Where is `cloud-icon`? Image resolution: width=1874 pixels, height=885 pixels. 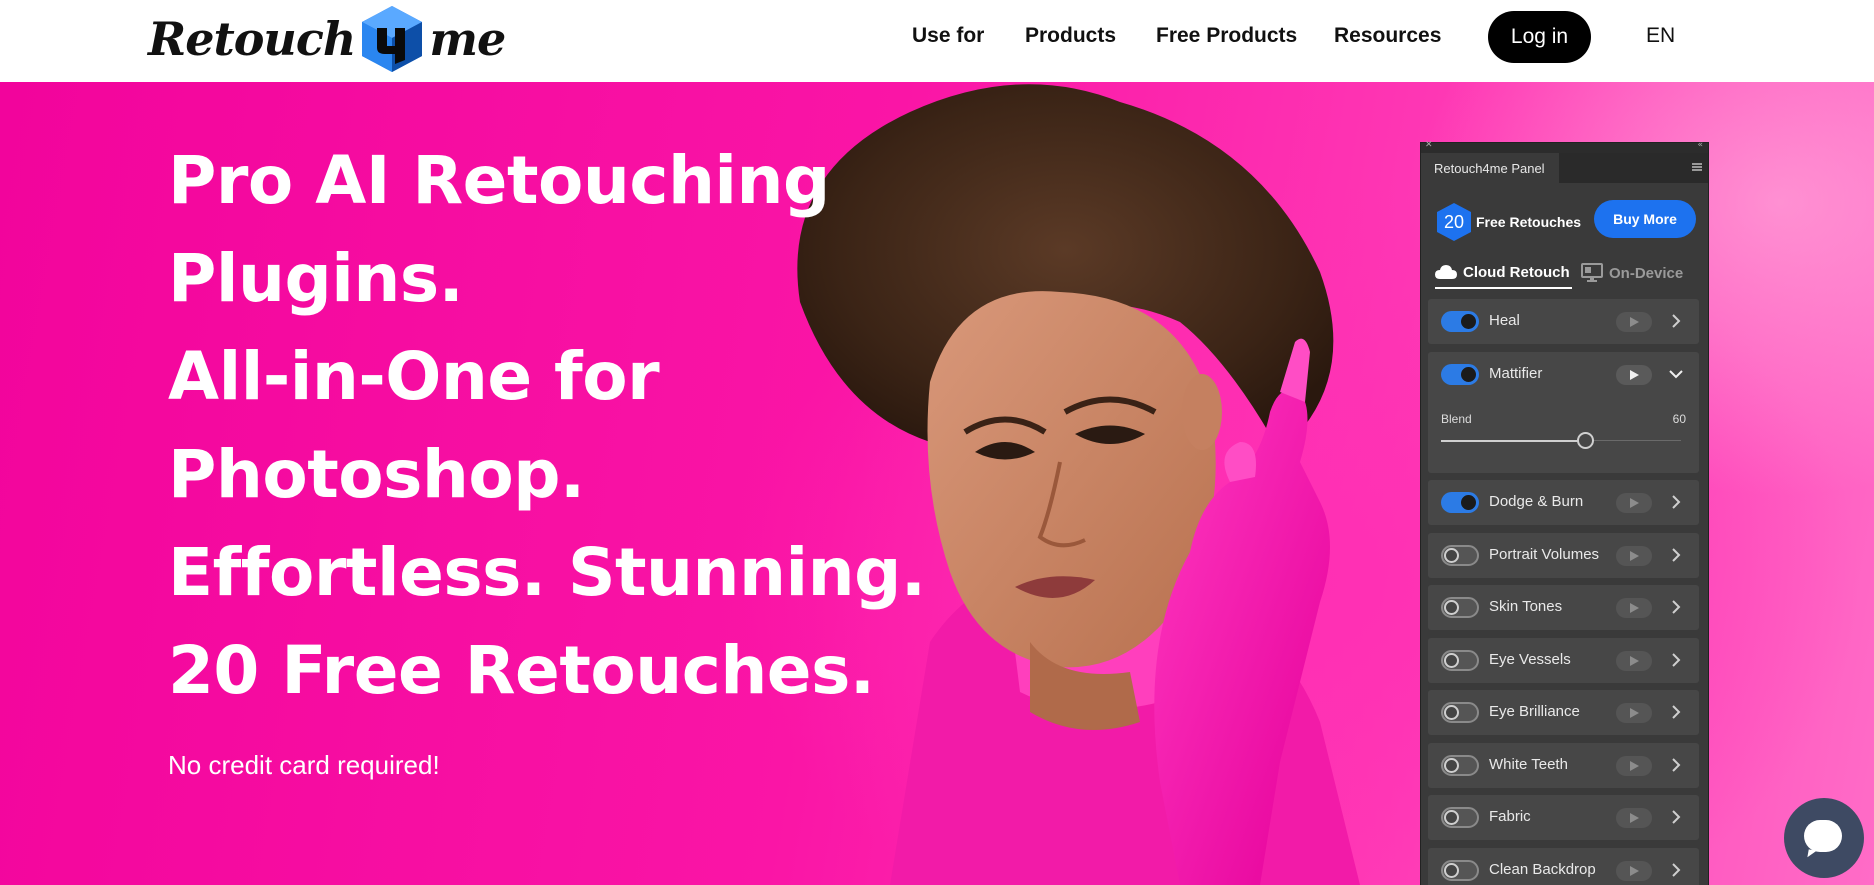 cloud-icon is located at coordinates (1446, 272).